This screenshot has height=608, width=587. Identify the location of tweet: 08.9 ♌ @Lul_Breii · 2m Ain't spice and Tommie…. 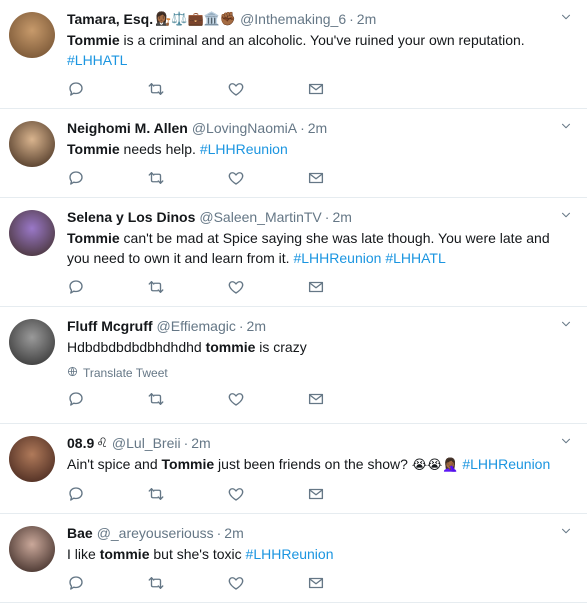
(293, 469).